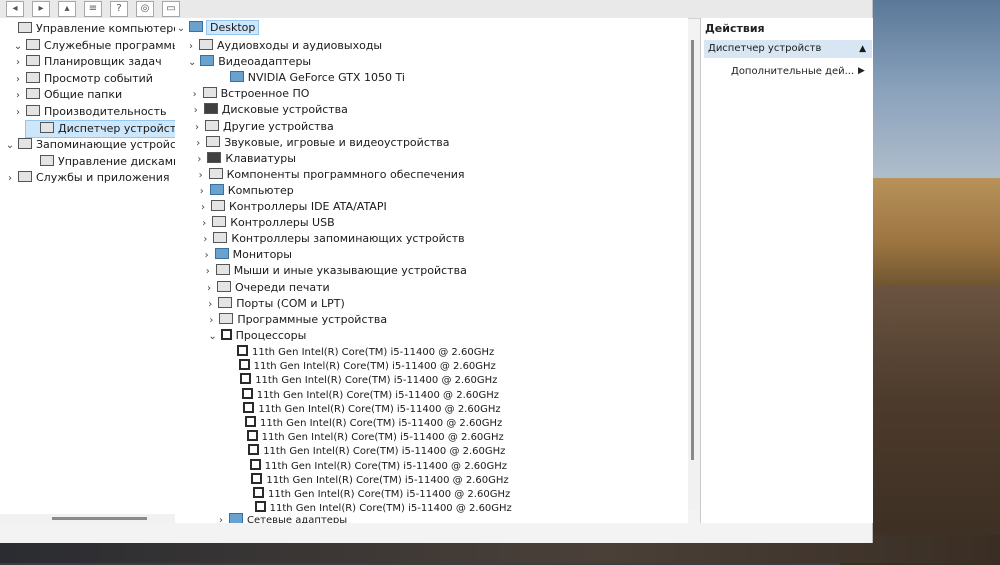  What do you see at coordinates (15, 9) in the screenshot?
I see `back-icon: ◂` at bounding box center [15, 9].